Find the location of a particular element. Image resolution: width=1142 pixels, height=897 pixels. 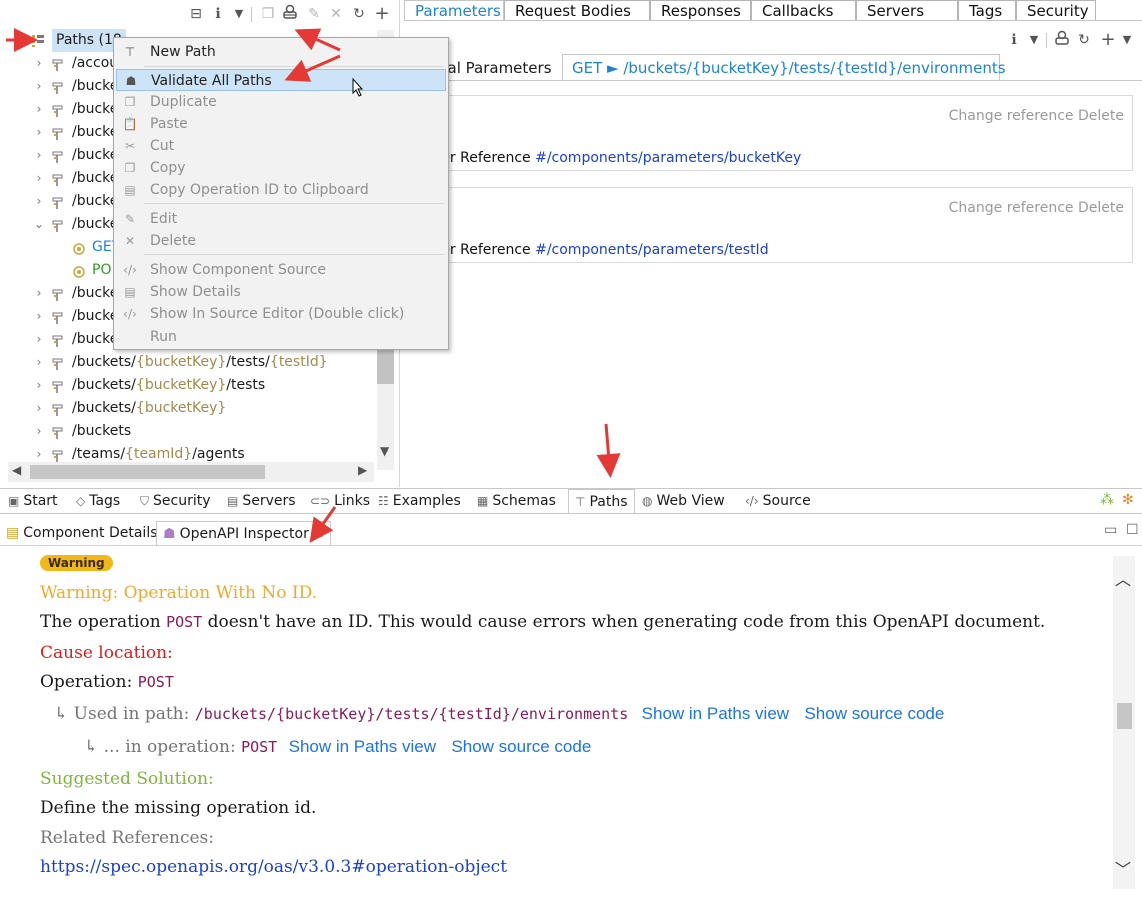

grid-icon: ⁂ is located at coordinates (1107, 500).